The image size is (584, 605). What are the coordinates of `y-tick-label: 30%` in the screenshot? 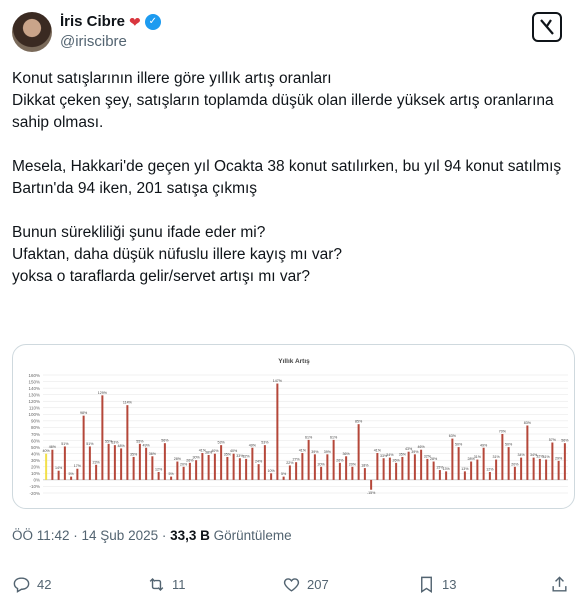 It's located at (35, 460).